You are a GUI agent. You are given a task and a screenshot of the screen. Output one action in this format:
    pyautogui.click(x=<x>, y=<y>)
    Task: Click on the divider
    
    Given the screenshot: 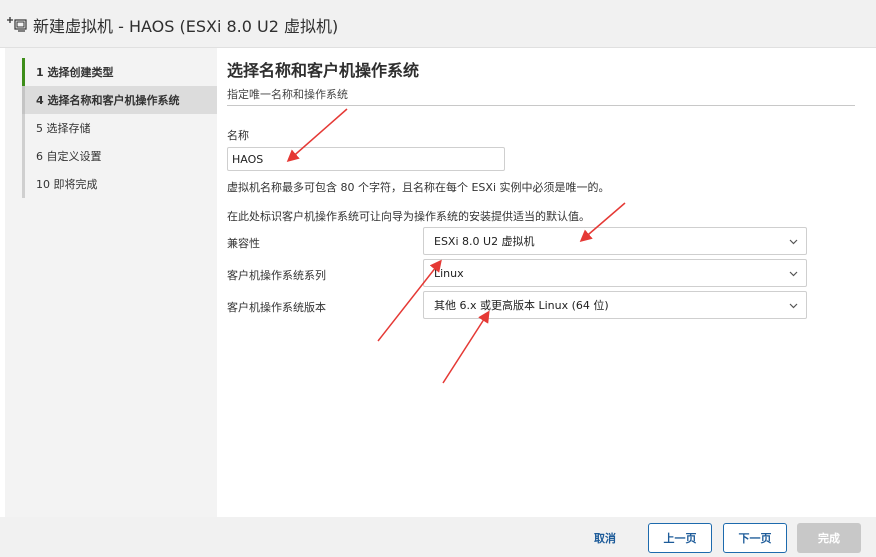 What is the action you would take?
    pyautogui.click(x=541, y=105)
    